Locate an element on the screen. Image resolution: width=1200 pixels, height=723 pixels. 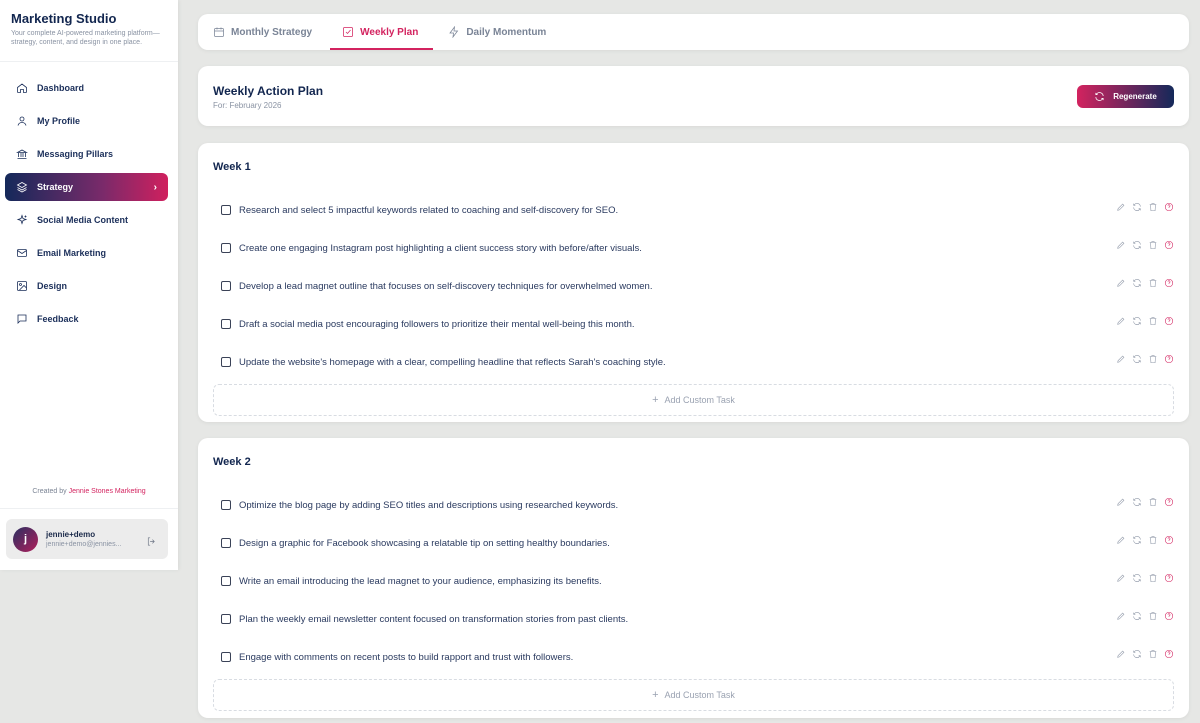
sidebar-item-feedback: Feedback is located at coordinates (86, 319).